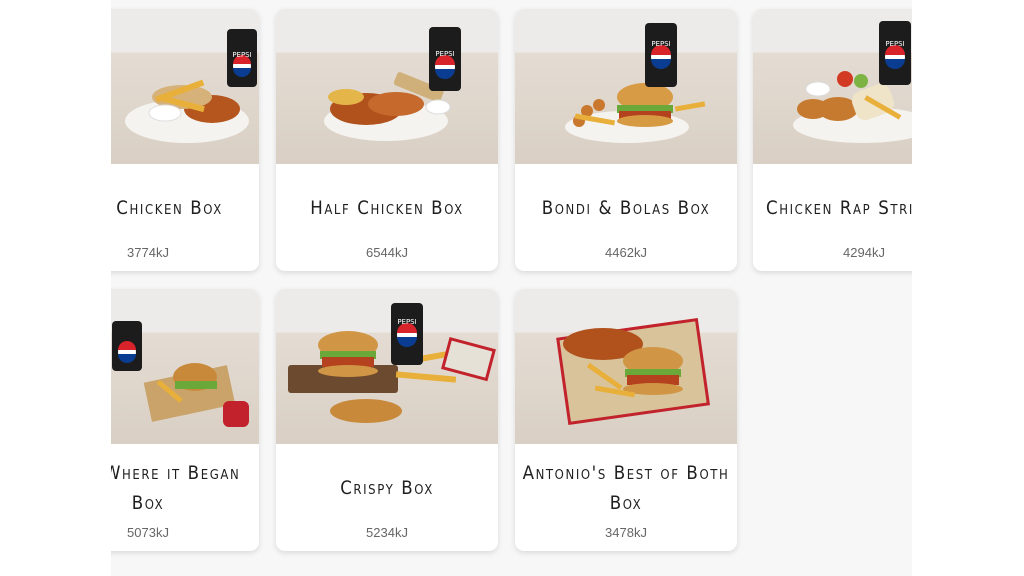 The width and height of the screenshot is (1024, 576). I want to click on menu-card-antonios-best-of-both-box: Antonio's Best of Both Box 3478kJ, so click(626, 420).